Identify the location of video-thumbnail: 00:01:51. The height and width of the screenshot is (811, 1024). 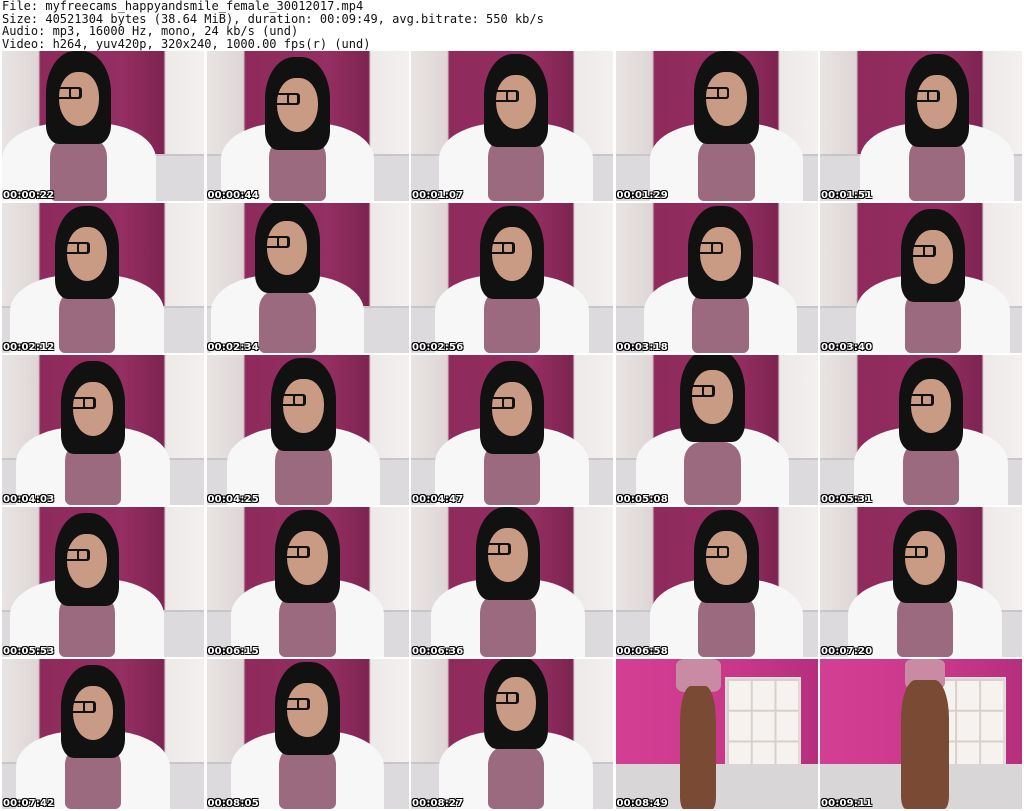
(921, 126).